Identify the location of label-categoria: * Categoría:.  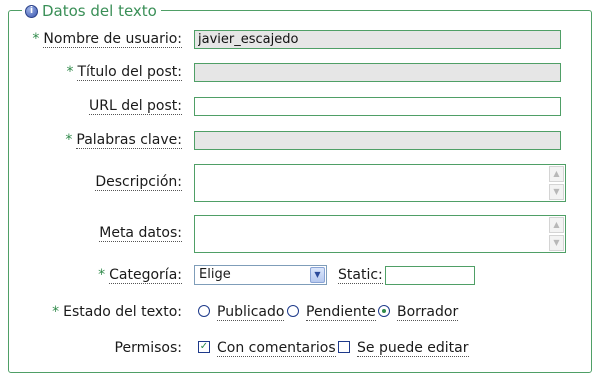
(140, 275).